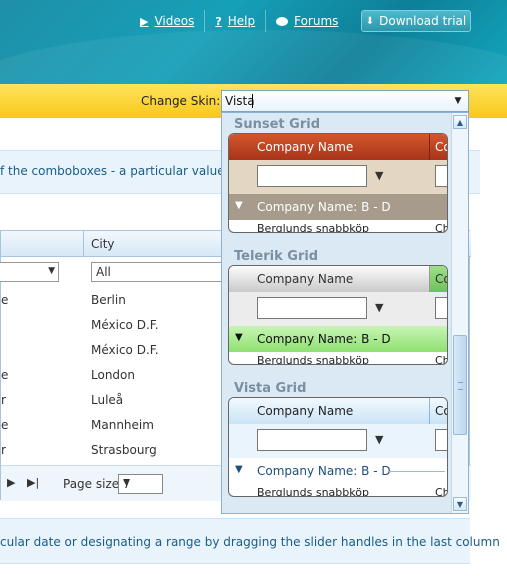 This screenshot has width=507, height=576. Describe the element at coordinates (93, 484) in the screenshot. I see `page-size-label: Page size:` at that location.